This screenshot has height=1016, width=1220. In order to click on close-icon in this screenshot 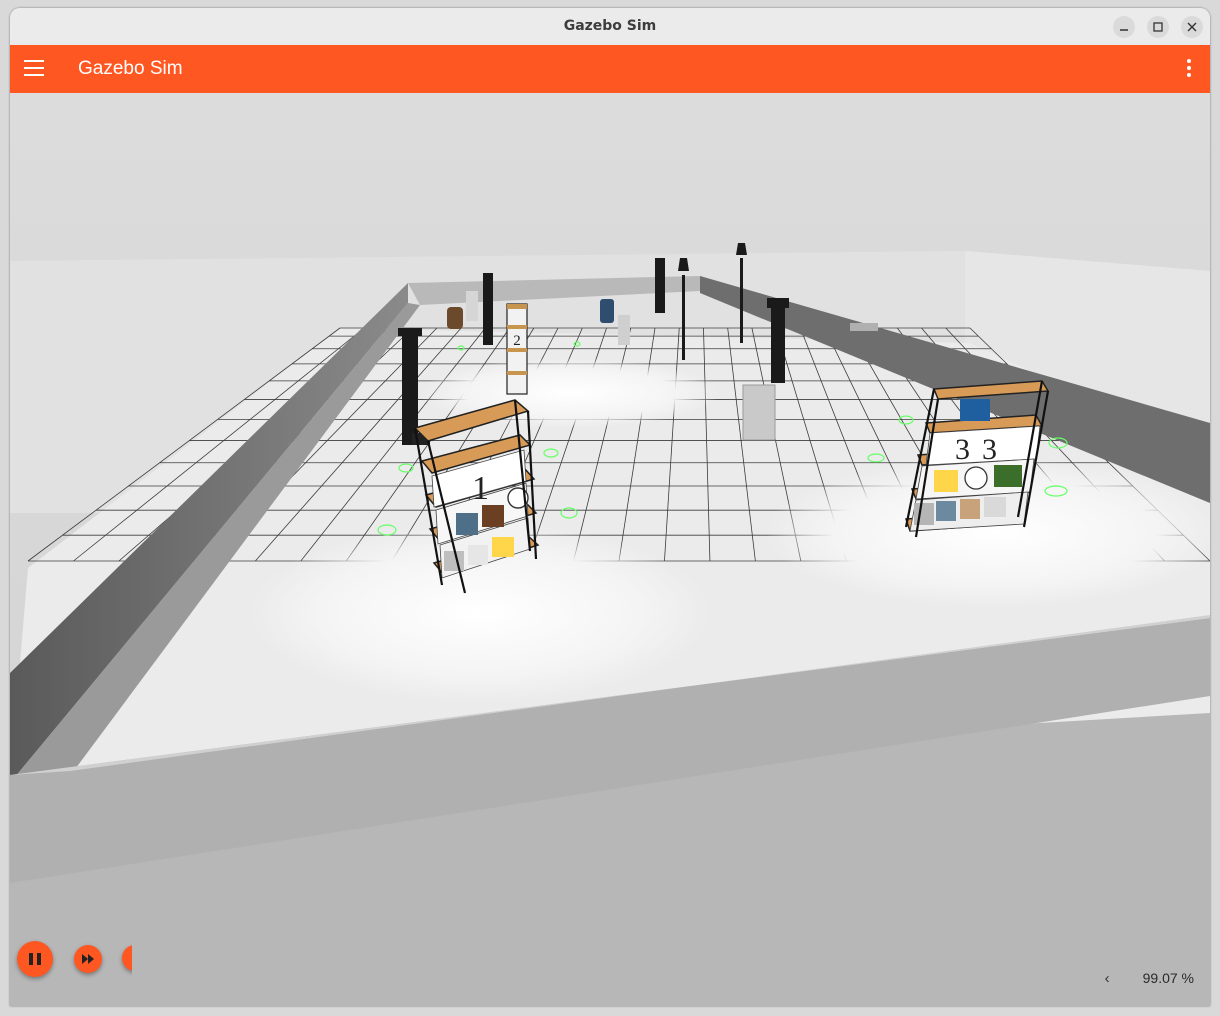, I will do `click(1192, 27)`.